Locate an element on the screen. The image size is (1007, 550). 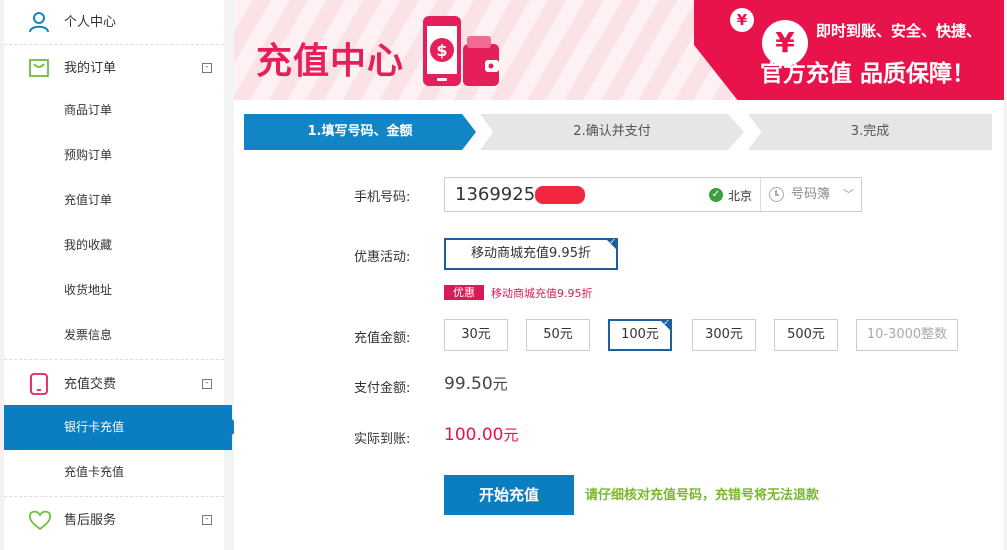
amount-option-30: 30元 is located at coordinates (476, 335).